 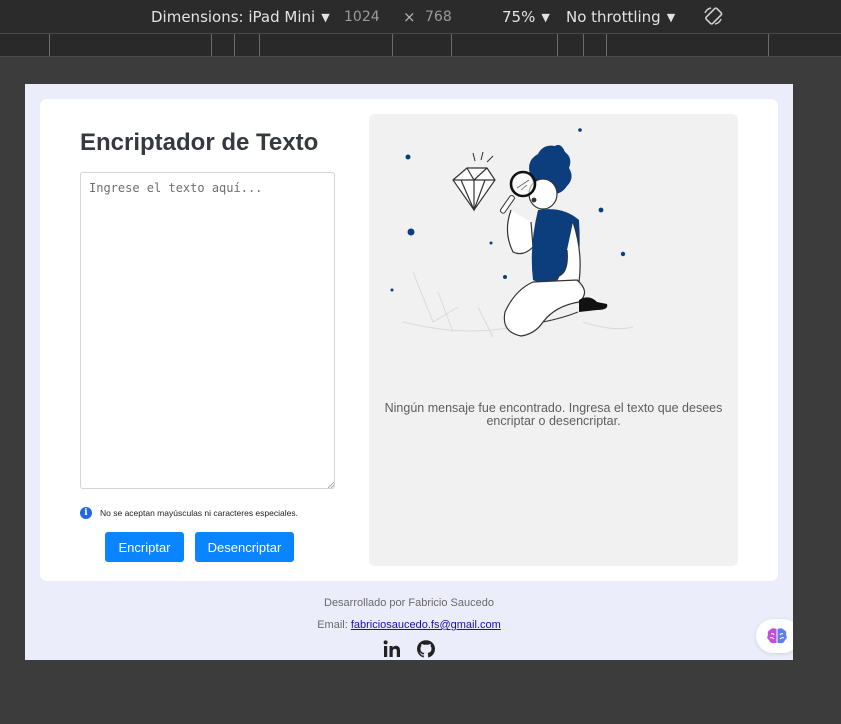 I want to click on device-dimensions-dropdown: Dimensions: iPad Mini ▼, so click(x=240, y=17).